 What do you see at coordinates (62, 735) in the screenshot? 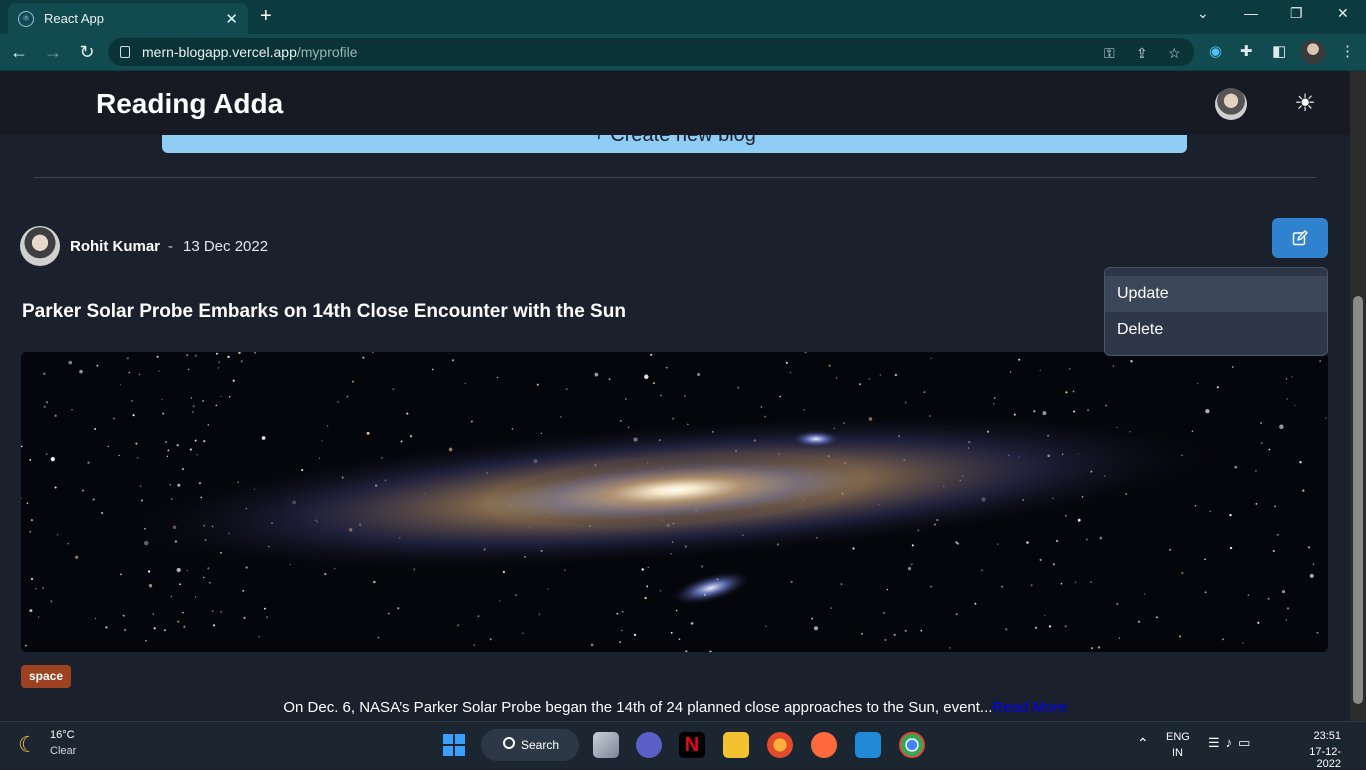
I see `weather-temperature: 16°C` at bounding box center [62, 735].